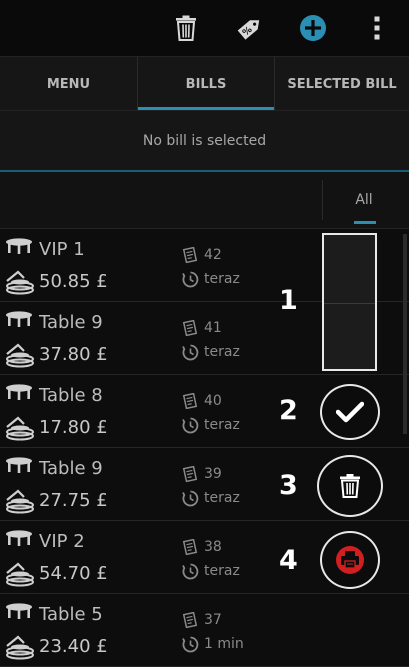 The width and height of the screenshot is (409, 667). What do you see at coordinates (213, 620) in the screenshot?
I see `bill-number: 37` at bounding box center [213, 620].